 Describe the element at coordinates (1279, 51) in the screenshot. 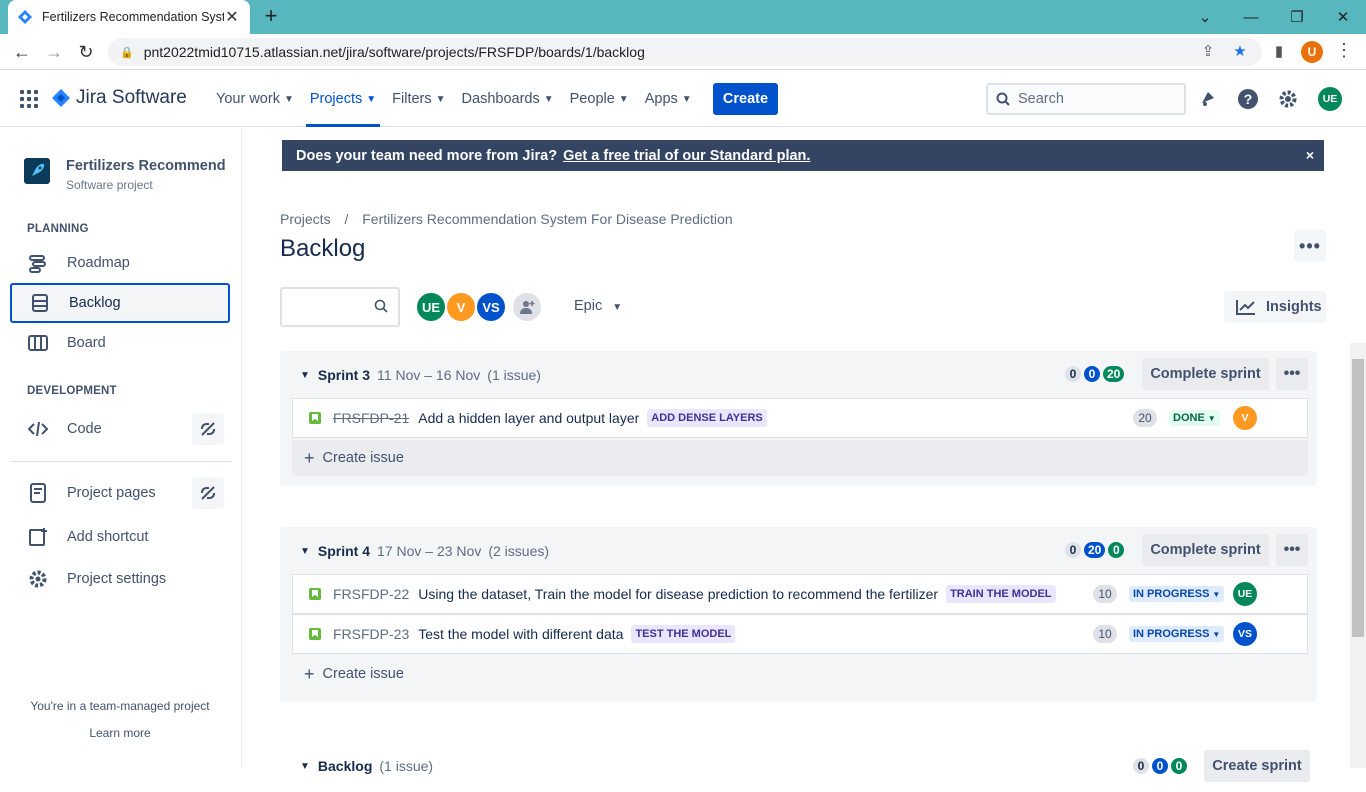

I see `side-panel-icon: ▮` at that location.